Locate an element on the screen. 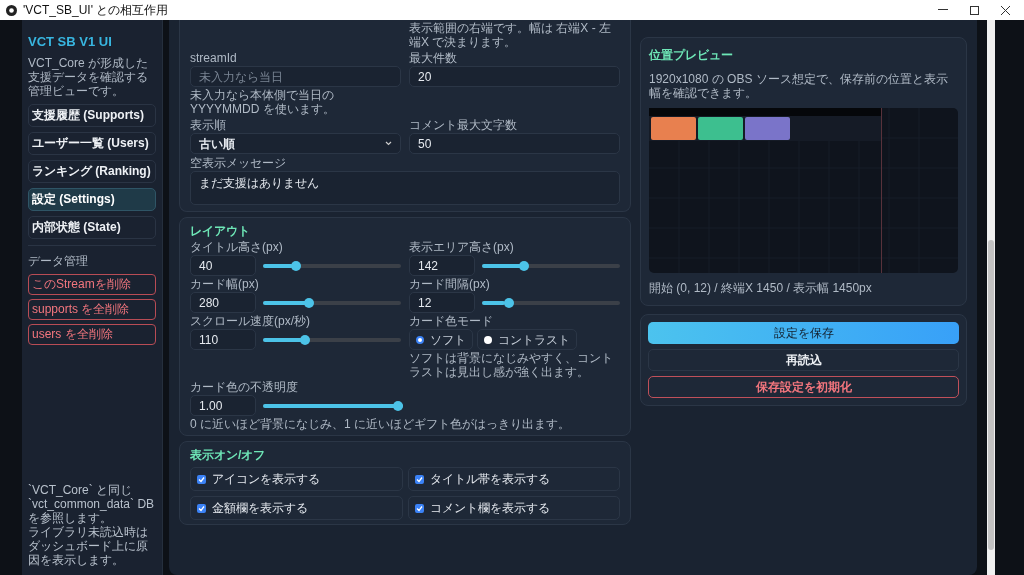 The height and width of the screenshot is (575, 1024). scrollbar is located at coordinates (991, 297).